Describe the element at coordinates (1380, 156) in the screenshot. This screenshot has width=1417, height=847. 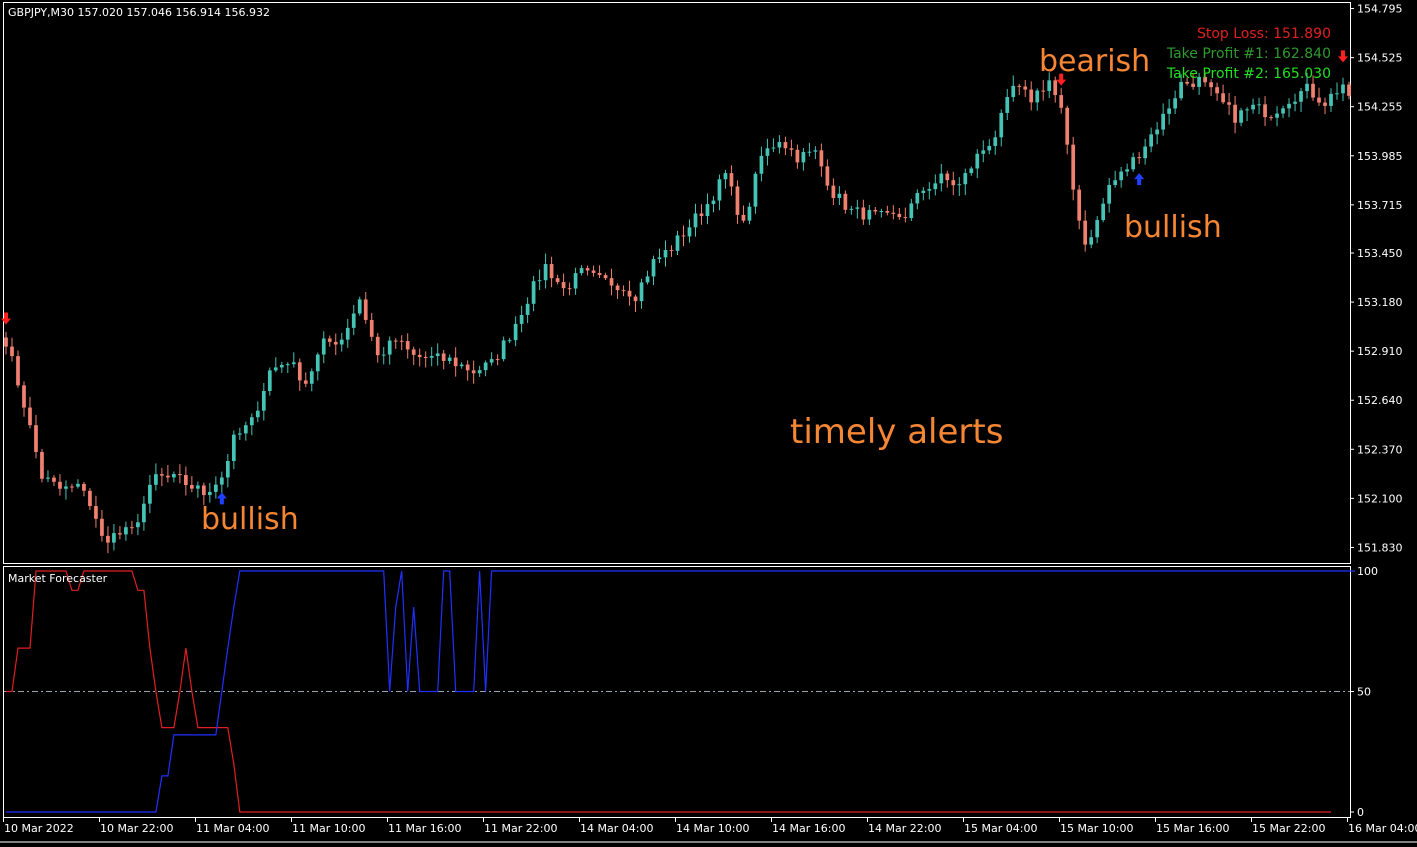
I see `price-tick-label: 153.985` at that location.